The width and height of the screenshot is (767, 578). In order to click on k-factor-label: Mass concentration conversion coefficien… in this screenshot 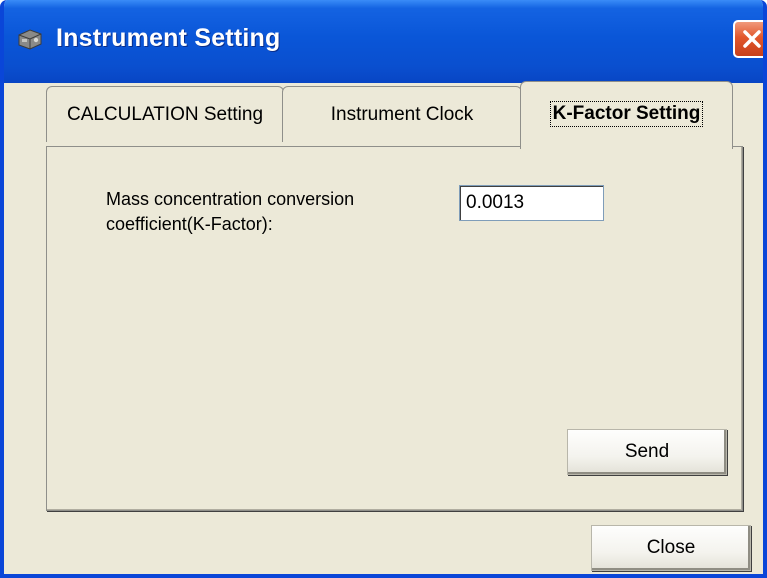, I will do `click(230, 212)`.